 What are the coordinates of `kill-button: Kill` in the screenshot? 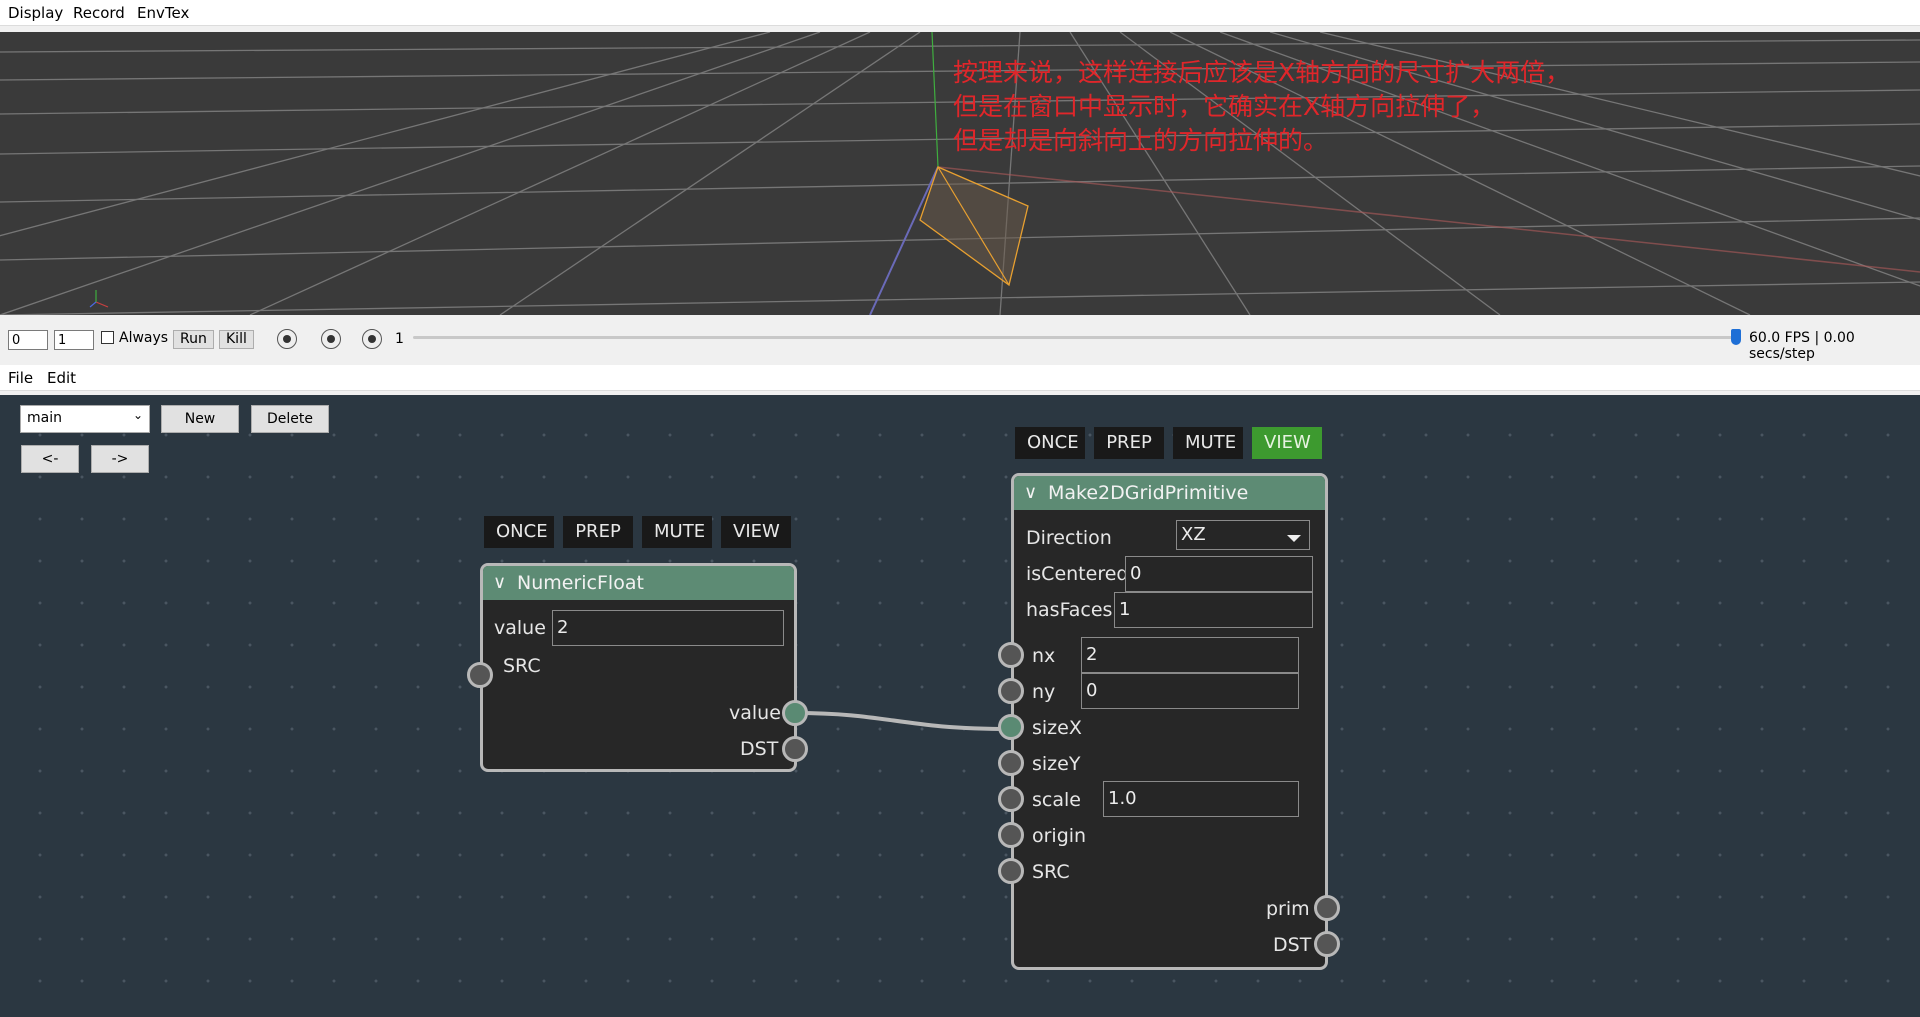 It's located at (236, 339).